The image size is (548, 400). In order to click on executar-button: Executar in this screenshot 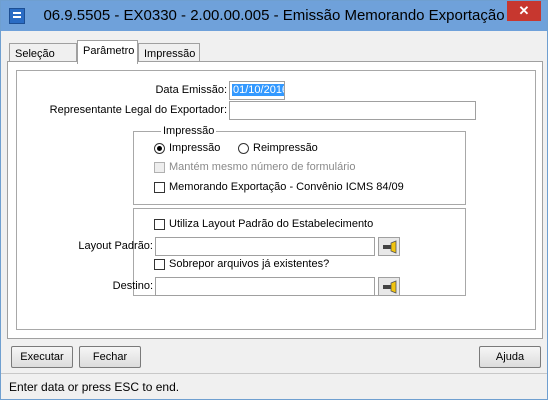, I will do `click(42, 357)`.